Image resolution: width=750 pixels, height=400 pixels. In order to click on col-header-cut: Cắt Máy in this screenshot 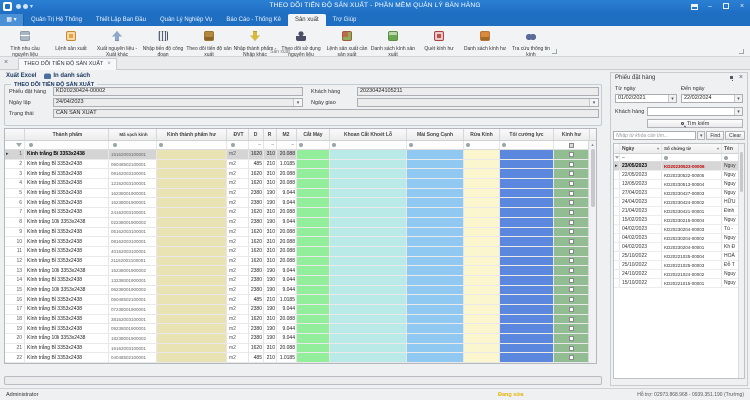, I will do `click(313, 134)`.